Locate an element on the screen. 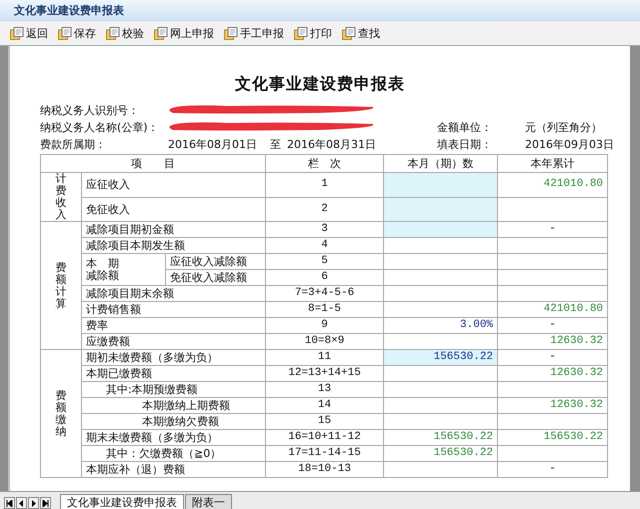  table-cell: 减除项目期末余额 is located at coordinates (174, 294).